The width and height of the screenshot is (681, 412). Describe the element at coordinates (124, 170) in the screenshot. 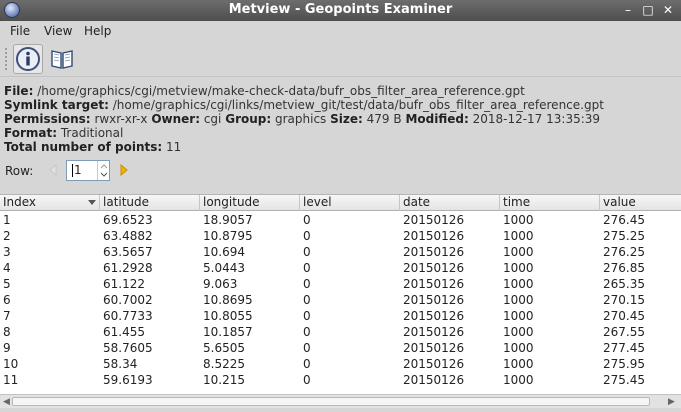

I see `next-row-icon` at that location.